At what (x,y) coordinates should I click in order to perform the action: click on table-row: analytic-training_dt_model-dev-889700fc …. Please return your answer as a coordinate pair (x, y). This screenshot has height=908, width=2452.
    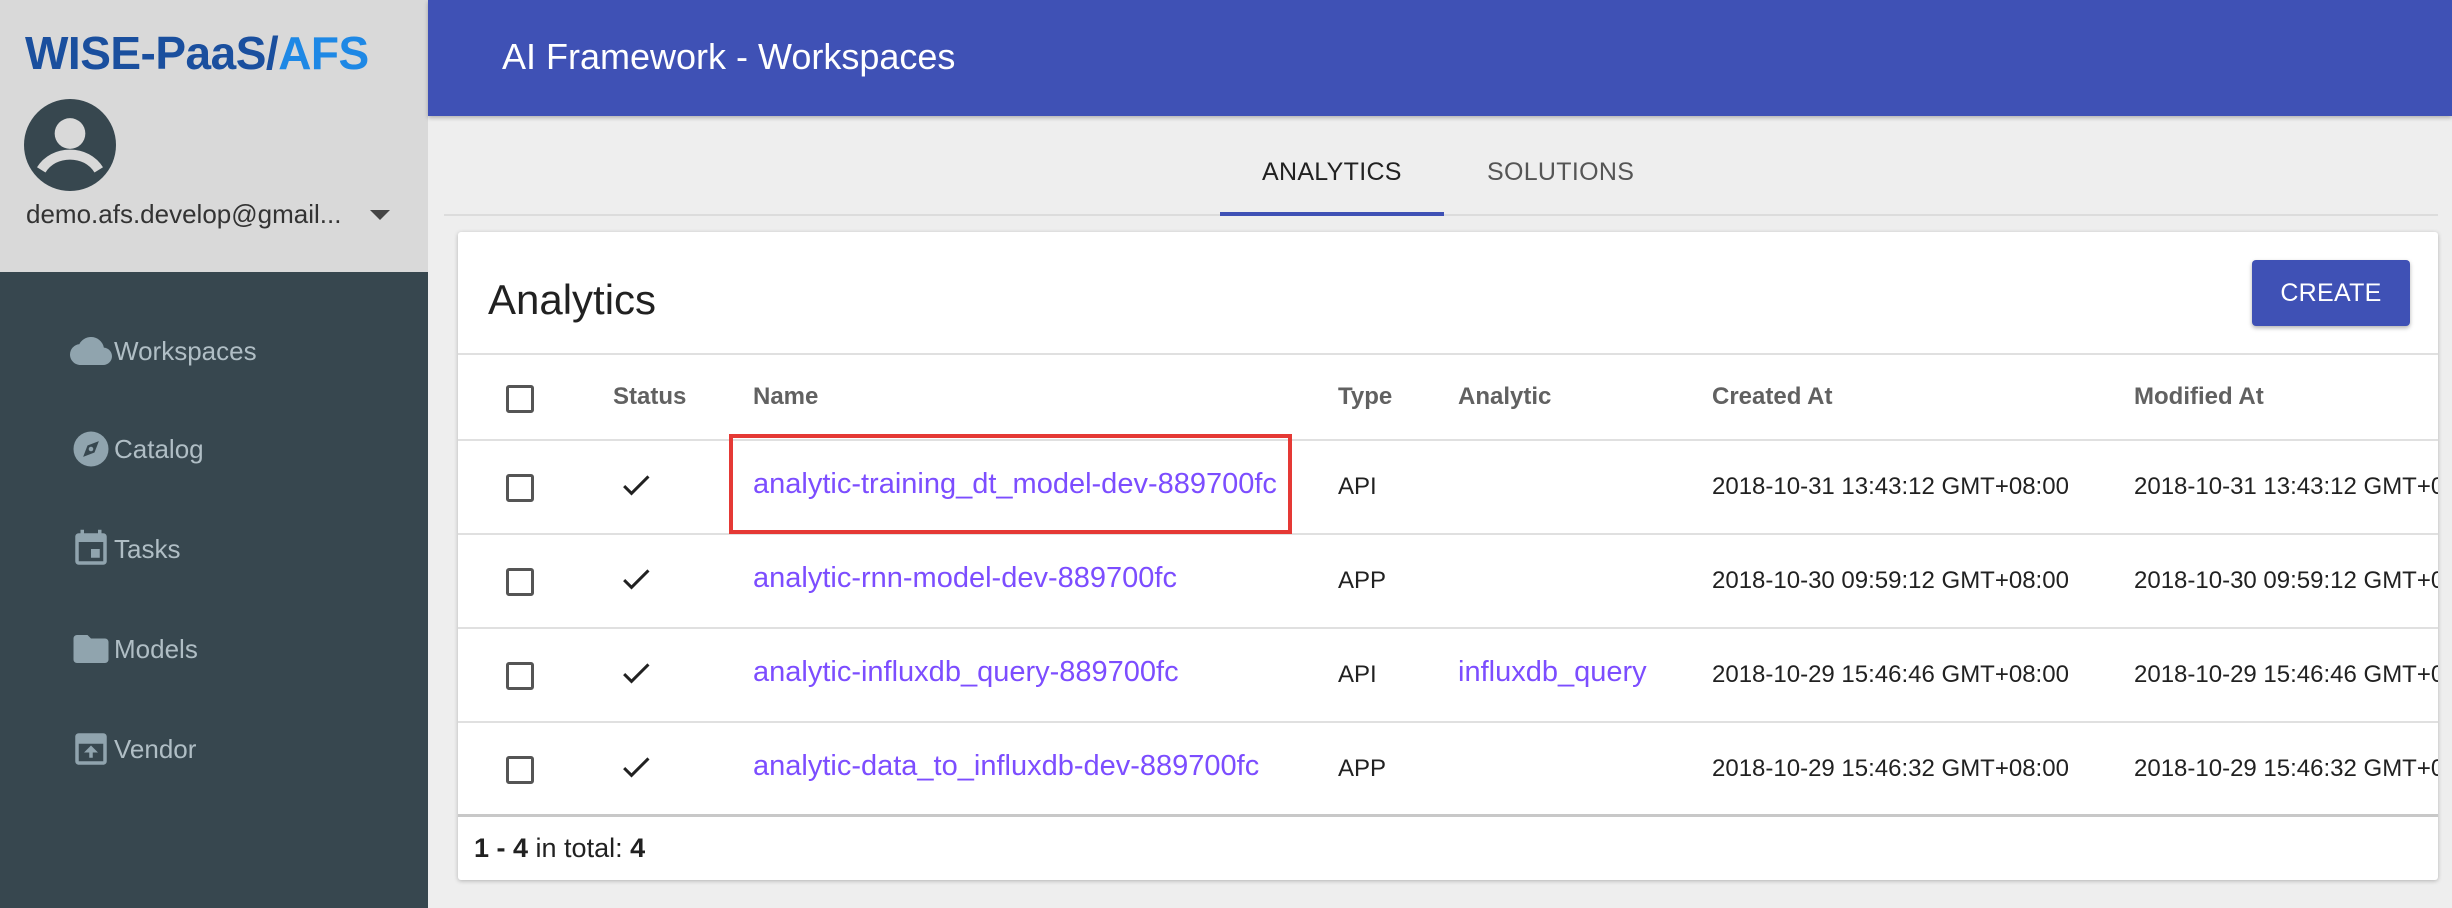
    Looking at the image, I should click on (1448, 488).